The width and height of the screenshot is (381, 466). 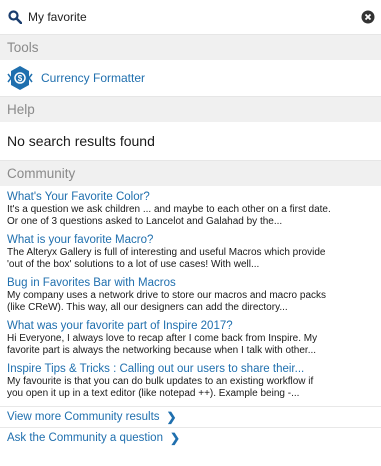 What do you see at coordinates (190, 437) in the screenshot?
I see `ask-community-link: Ask the Community a question ❯` at bounding box center [190, 437].